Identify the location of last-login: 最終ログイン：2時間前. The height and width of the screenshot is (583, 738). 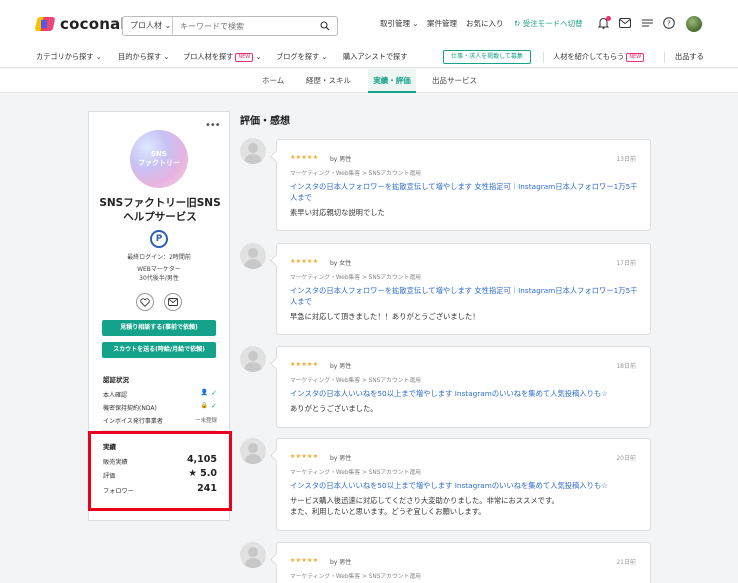
(159, 257).